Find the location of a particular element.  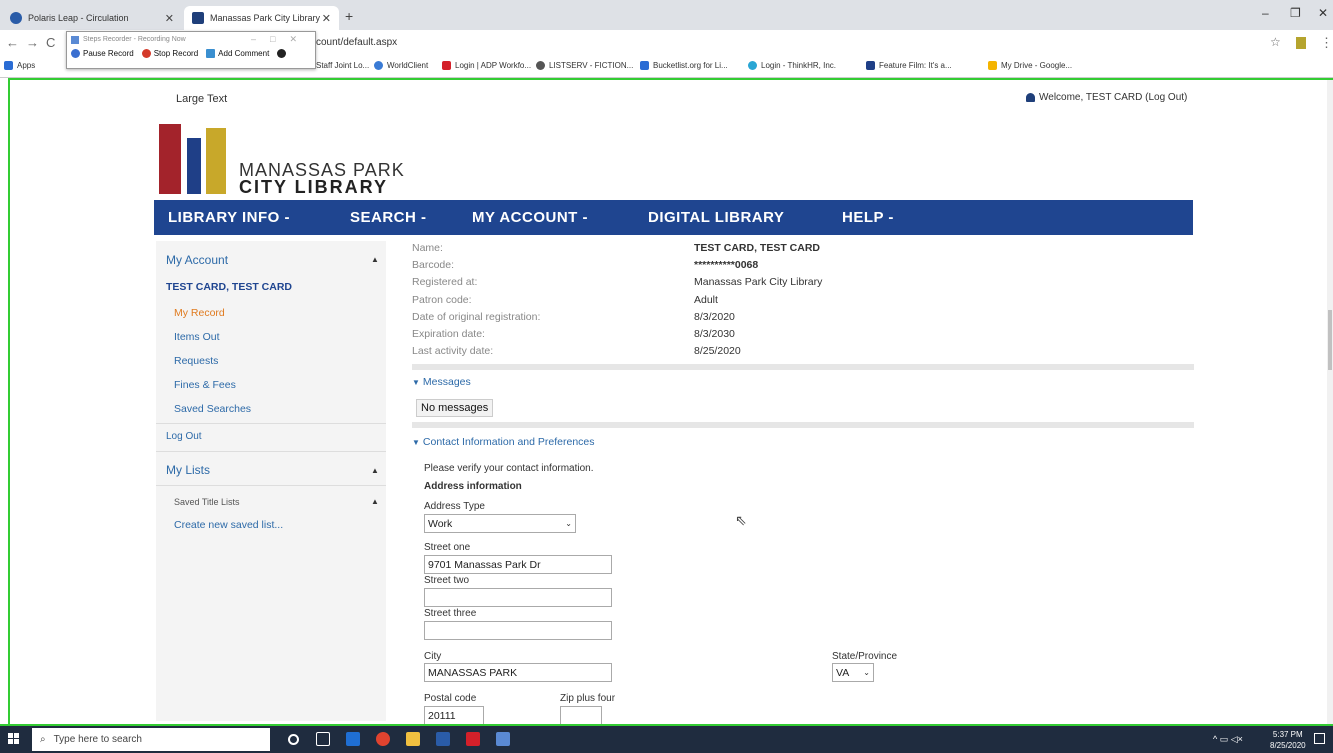

messages-toggle: ▼ Messages is located at coordinates (441, 382).